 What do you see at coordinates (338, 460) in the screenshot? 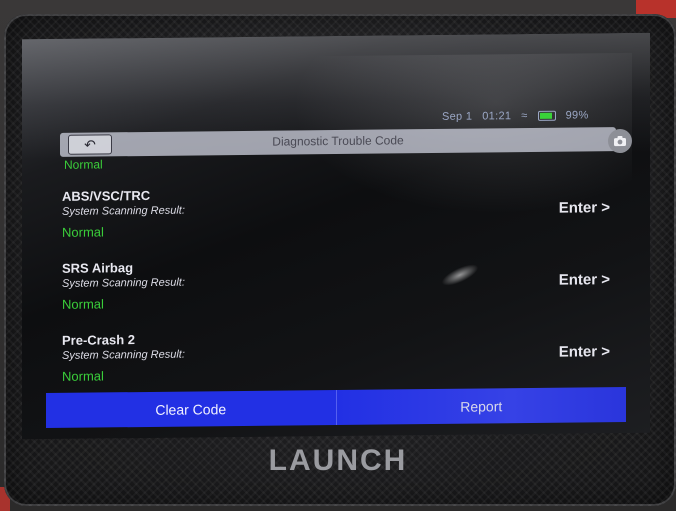
I see `brand-logo: LAUNCH` at bounding box center [338, 460].